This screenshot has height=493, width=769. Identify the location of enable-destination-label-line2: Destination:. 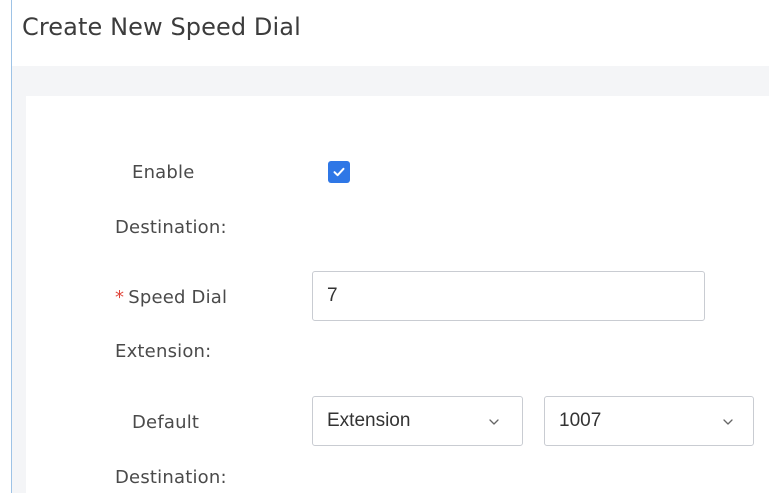
(171, 227).